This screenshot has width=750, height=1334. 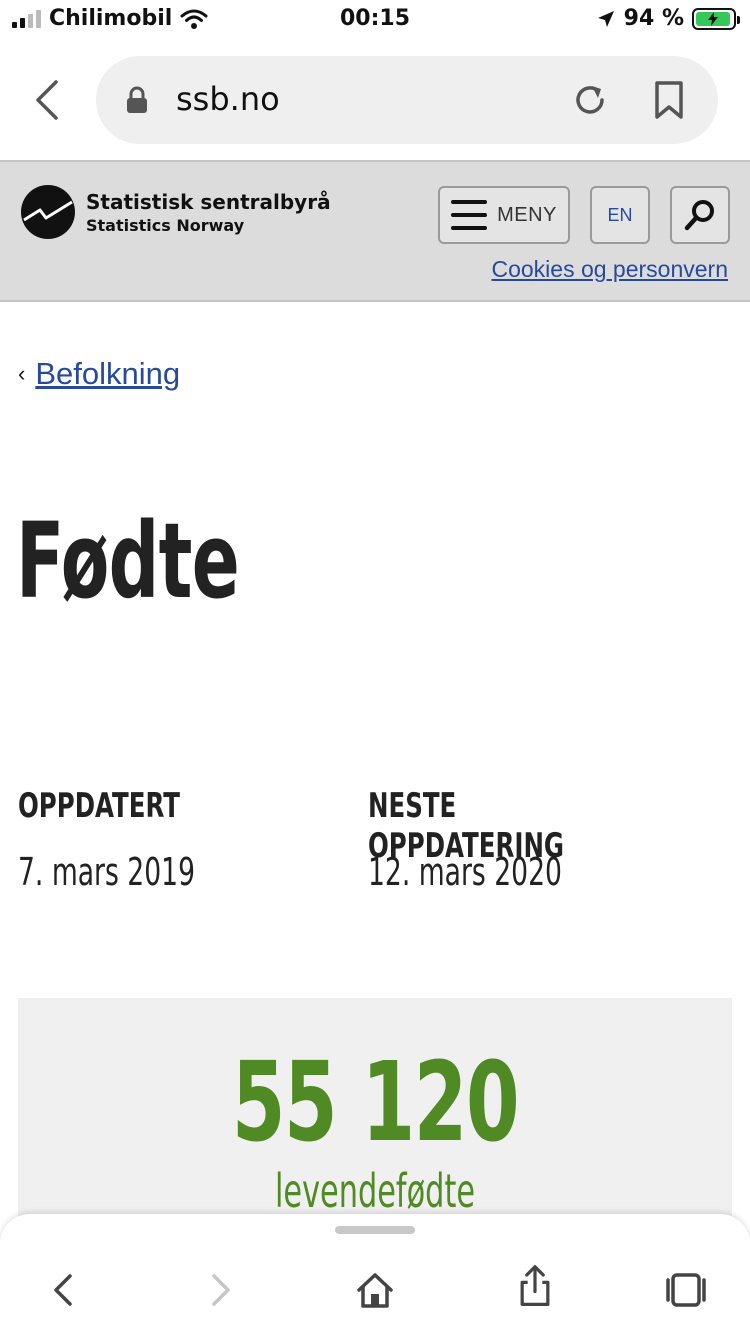 I want to click on language-label: EN, so click(x=620, y=214).